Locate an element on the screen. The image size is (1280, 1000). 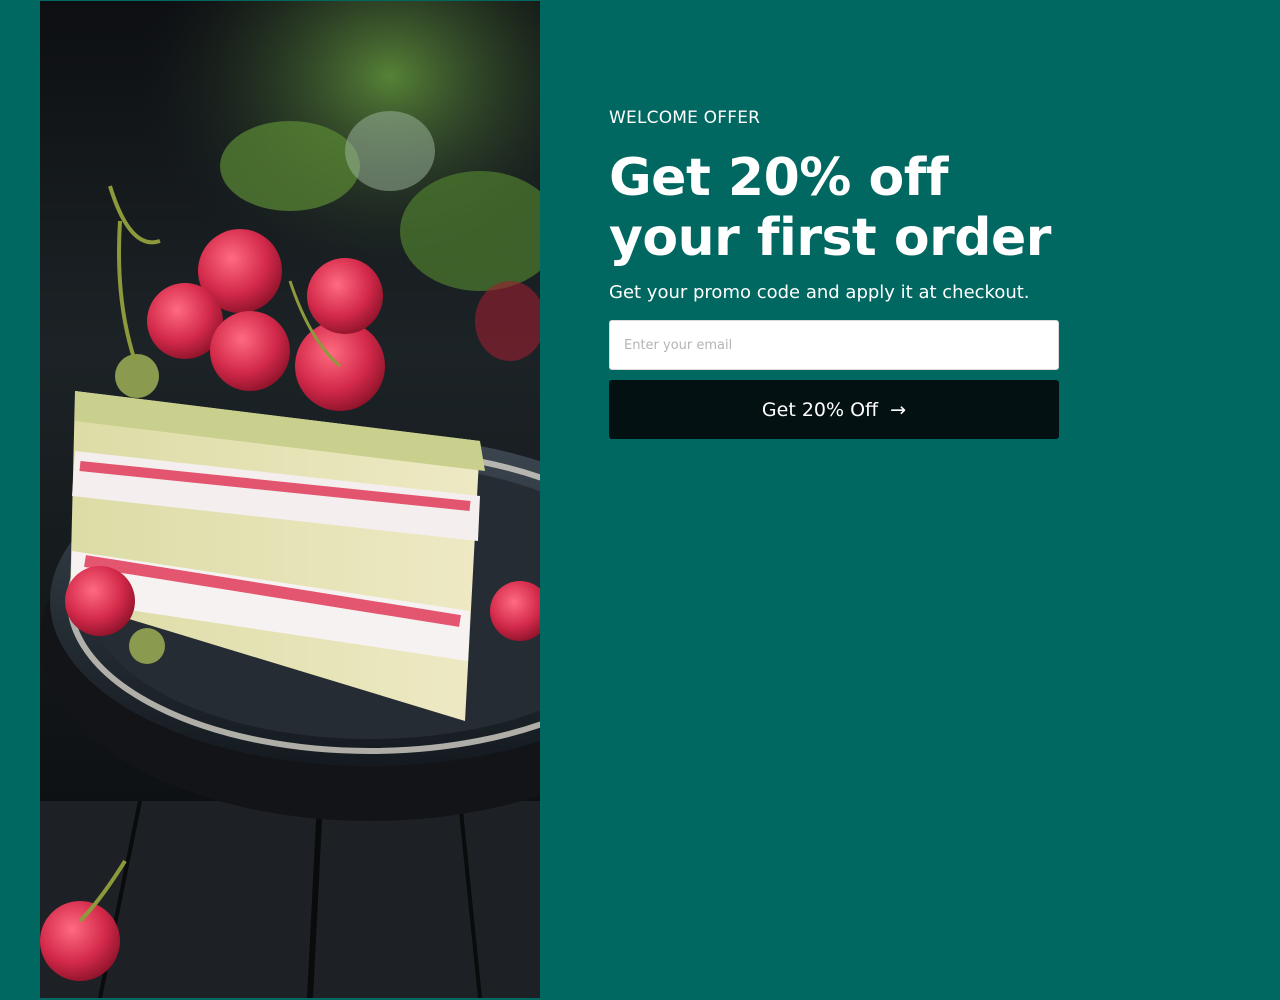
headline-line-1: Get 20% off is located at coordinates (778, 178).